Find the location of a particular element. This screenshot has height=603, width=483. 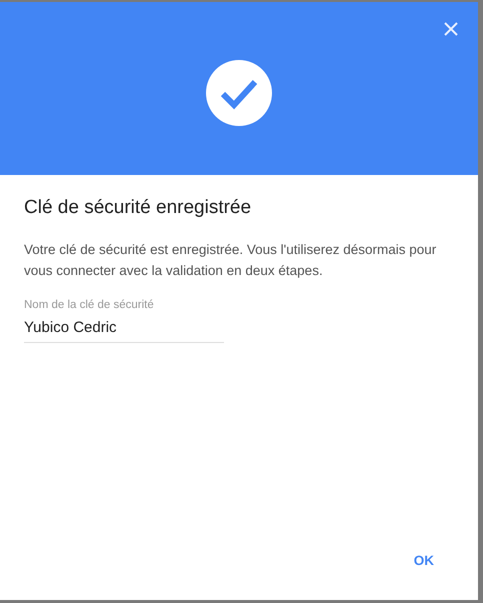

ok-button: OK is located at coordinates (424, 560).